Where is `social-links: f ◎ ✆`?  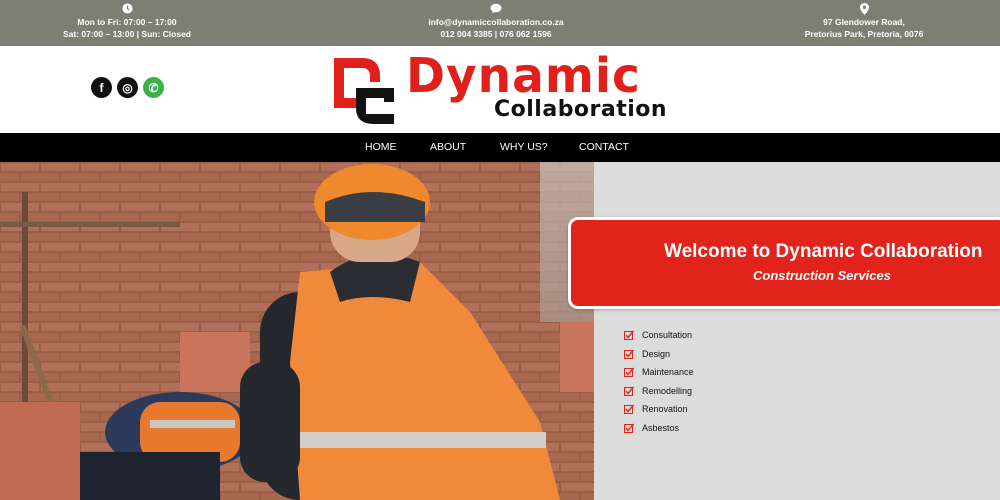 social-links: f ◎ ✆ is located at coordinates (127, 87).